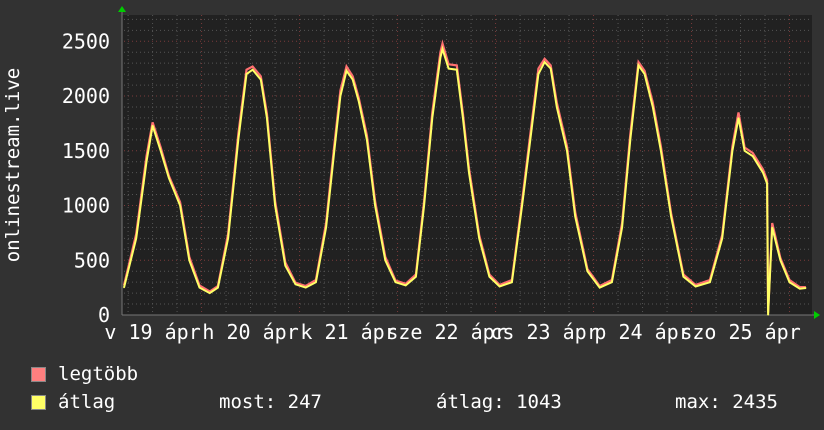 The height and width of the screenshot is (430, 824). I want to click on y-tick-label: 1500, so click(86, 151).